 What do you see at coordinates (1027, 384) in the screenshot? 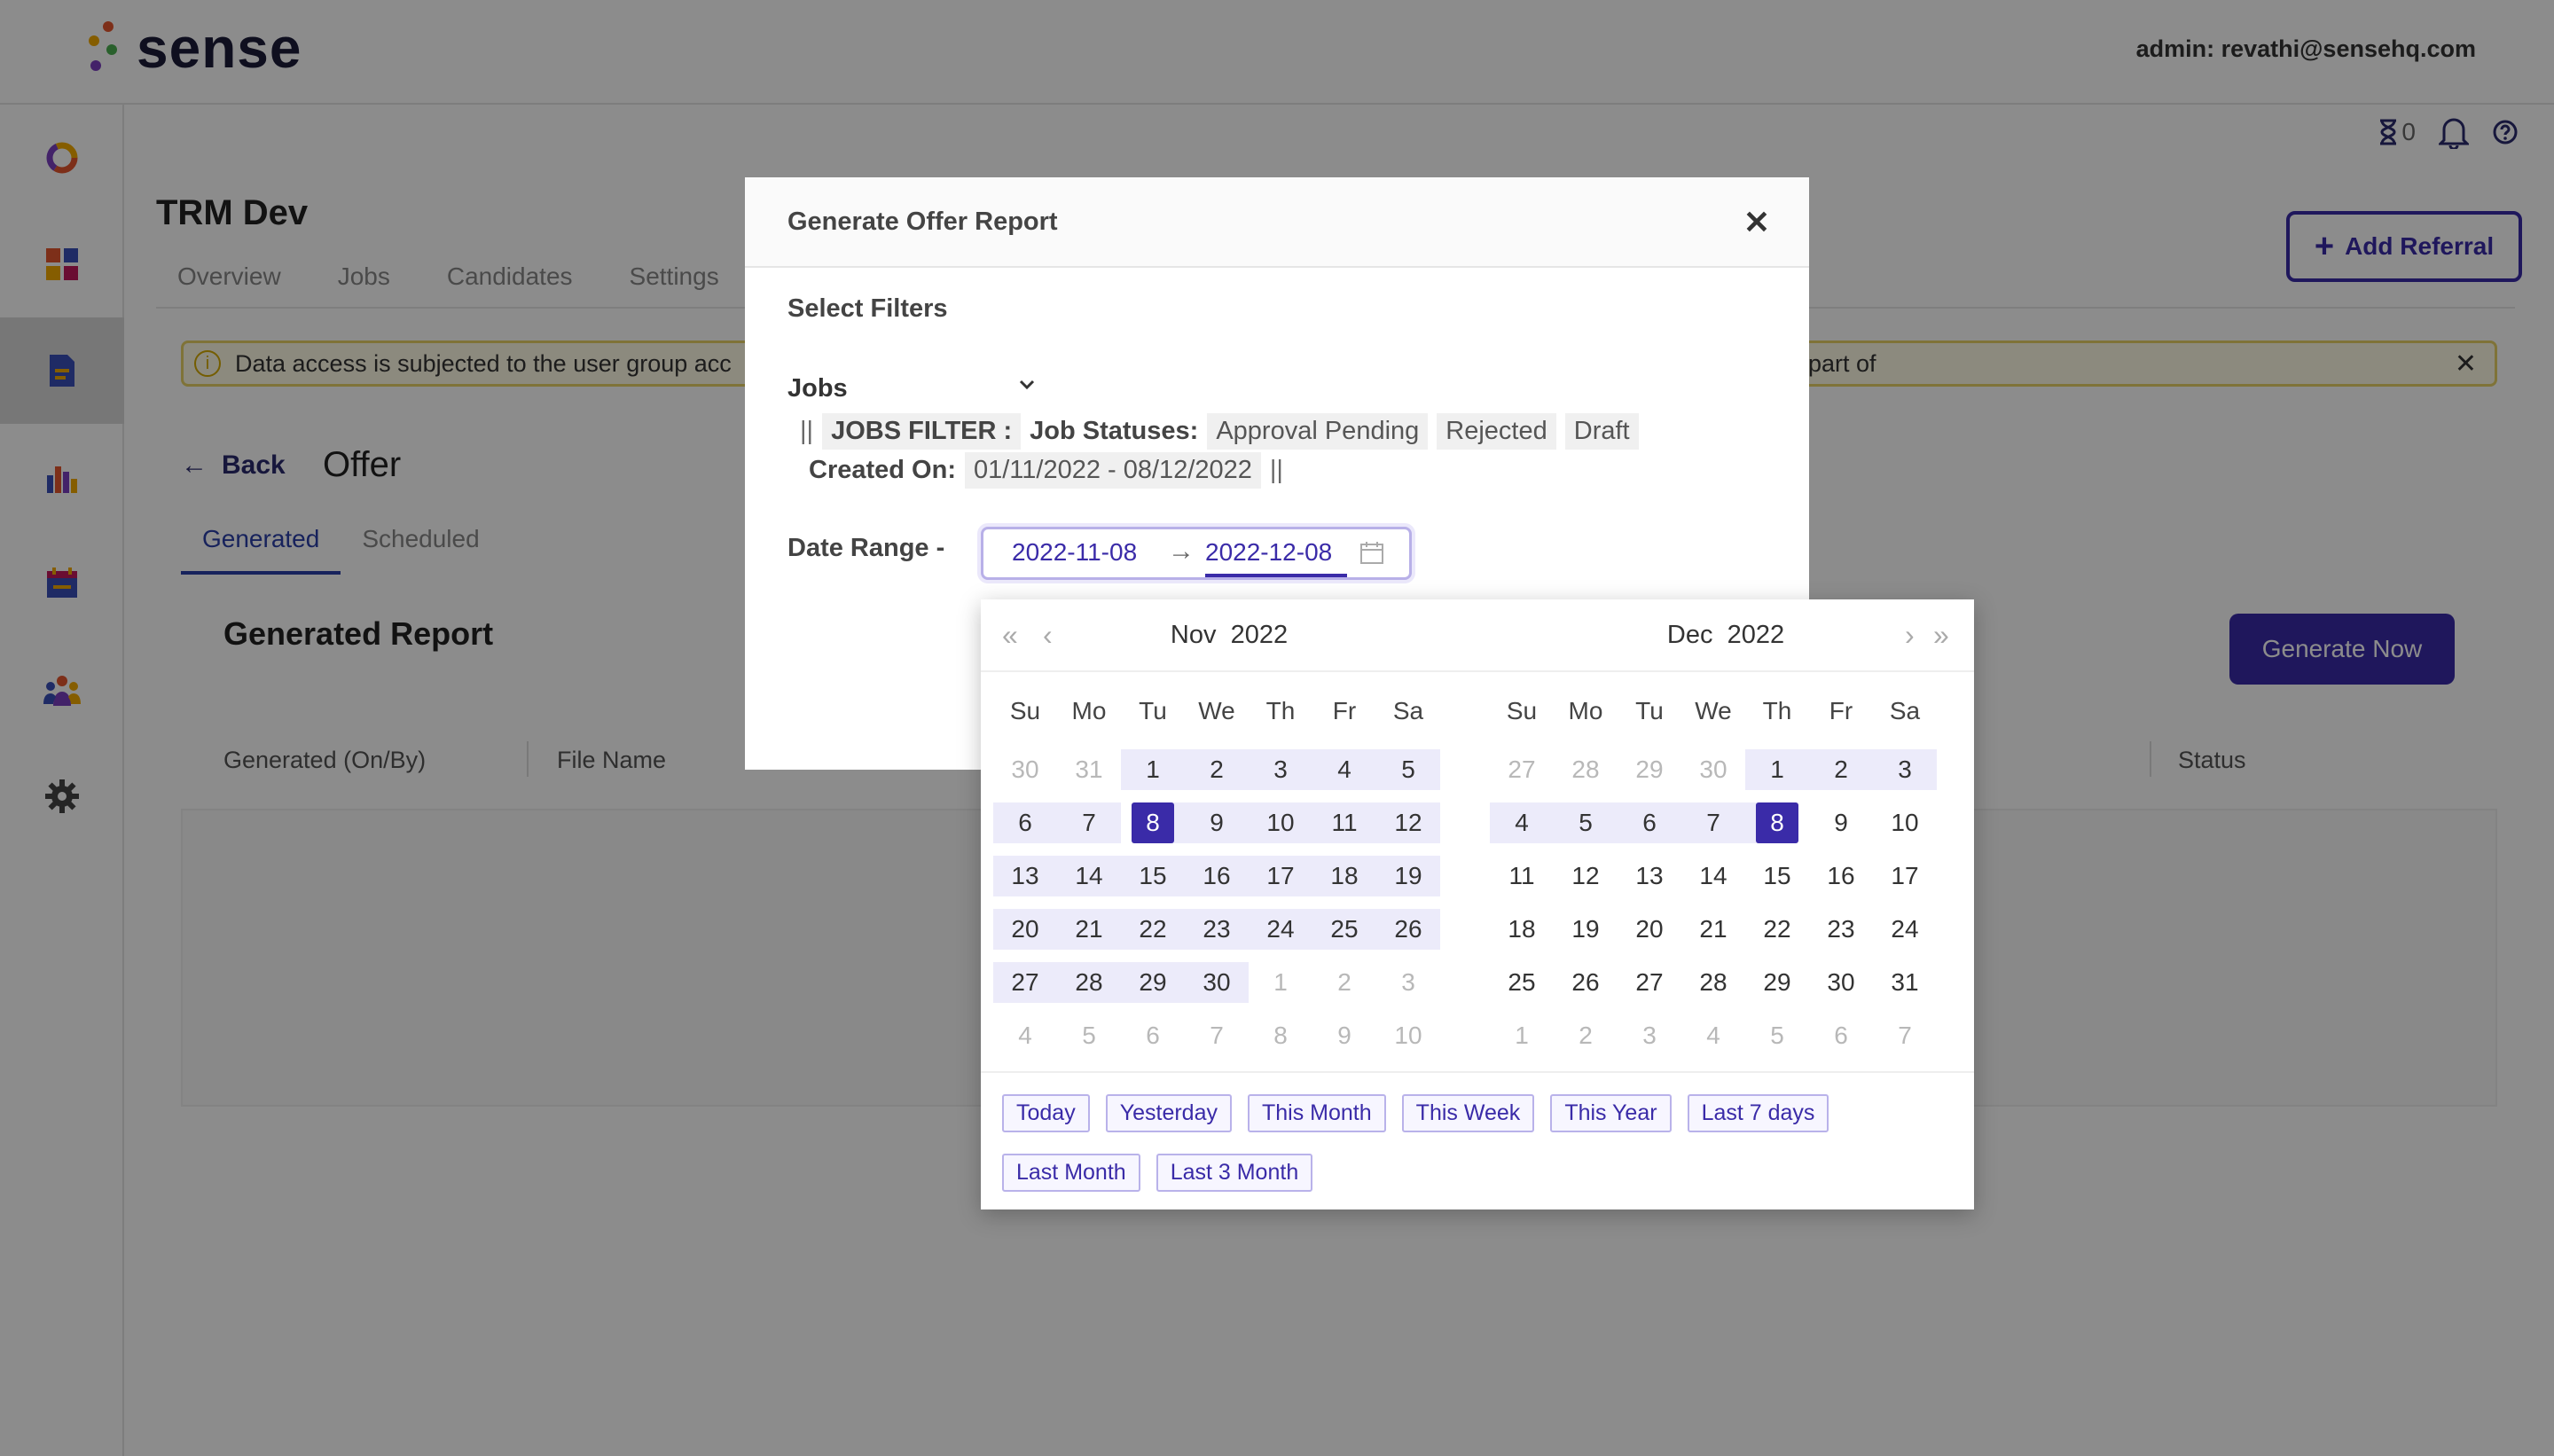
I see `chevron-down-icon` at bounding box center [1027, 384].